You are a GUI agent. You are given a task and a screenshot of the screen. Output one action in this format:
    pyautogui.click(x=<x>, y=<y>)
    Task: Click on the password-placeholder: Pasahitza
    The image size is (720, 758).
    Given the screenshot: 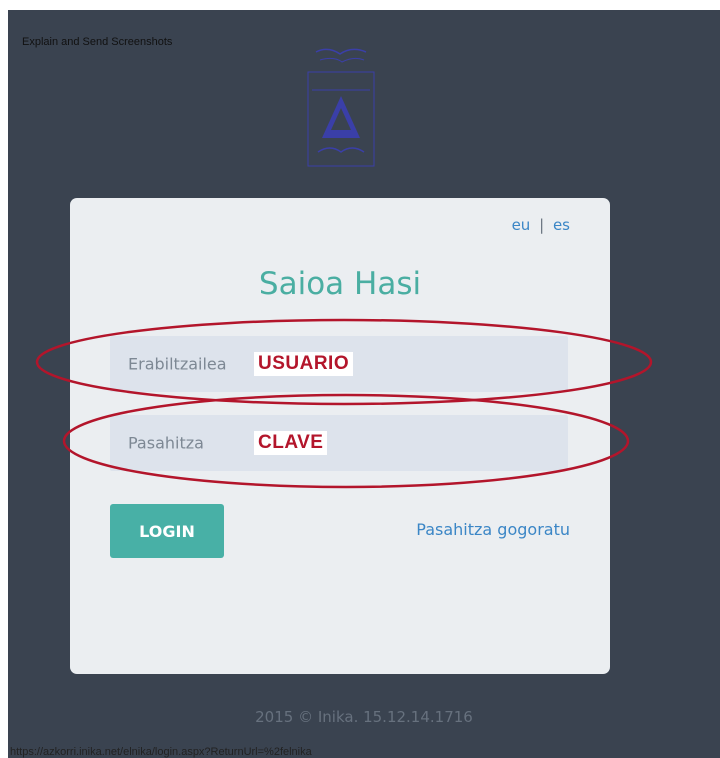 What is the action you would take?
    pyautogui.click(x=166, y=443)
    